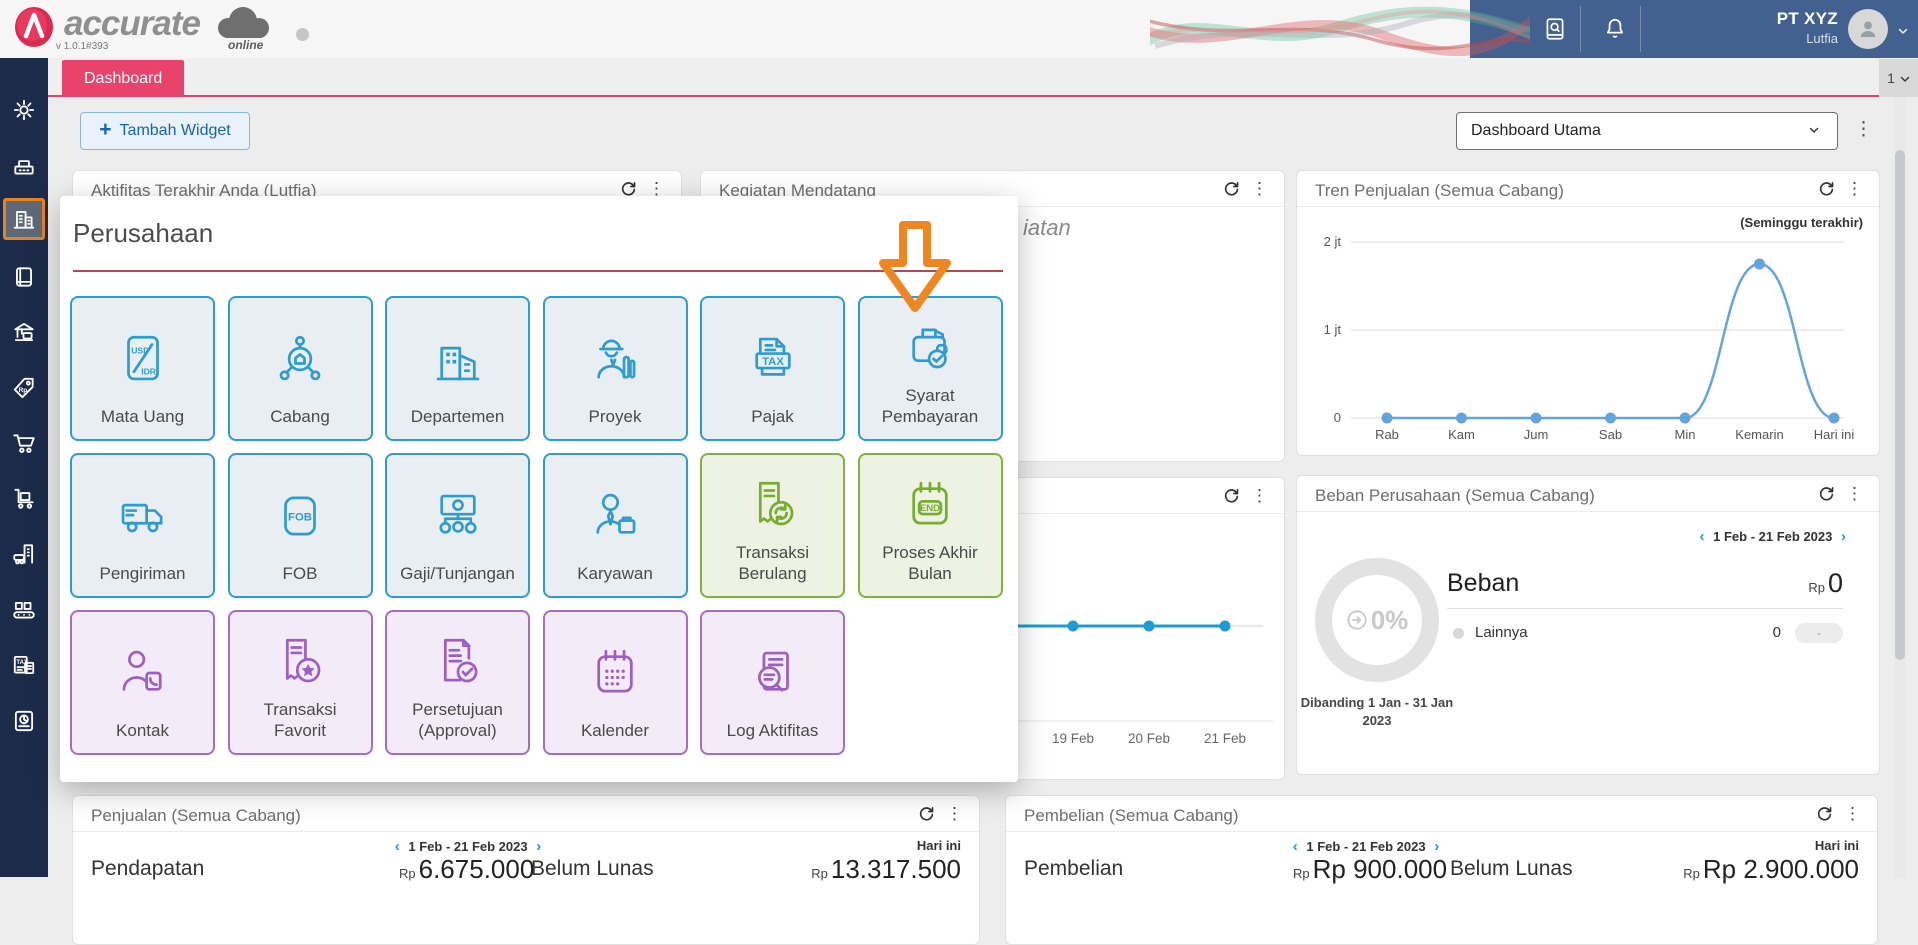 This screenshot has height=945, width=1918. What do you see at coordinates (142, 682) in the screenshot?
I see `tile-kontak: Kontak` at bounding box center [142, 682].